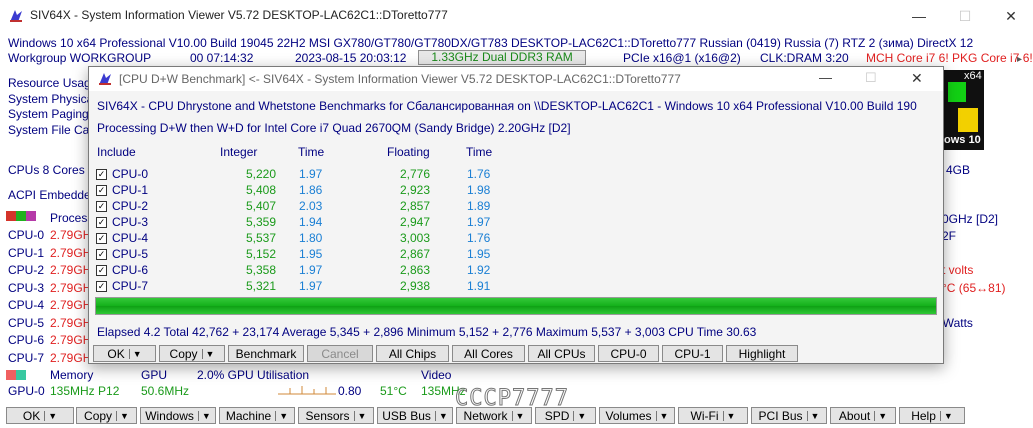  Describe the element at coordinates (414, 238) in the screenshot. I see `floating-score: 3,003` at that location.